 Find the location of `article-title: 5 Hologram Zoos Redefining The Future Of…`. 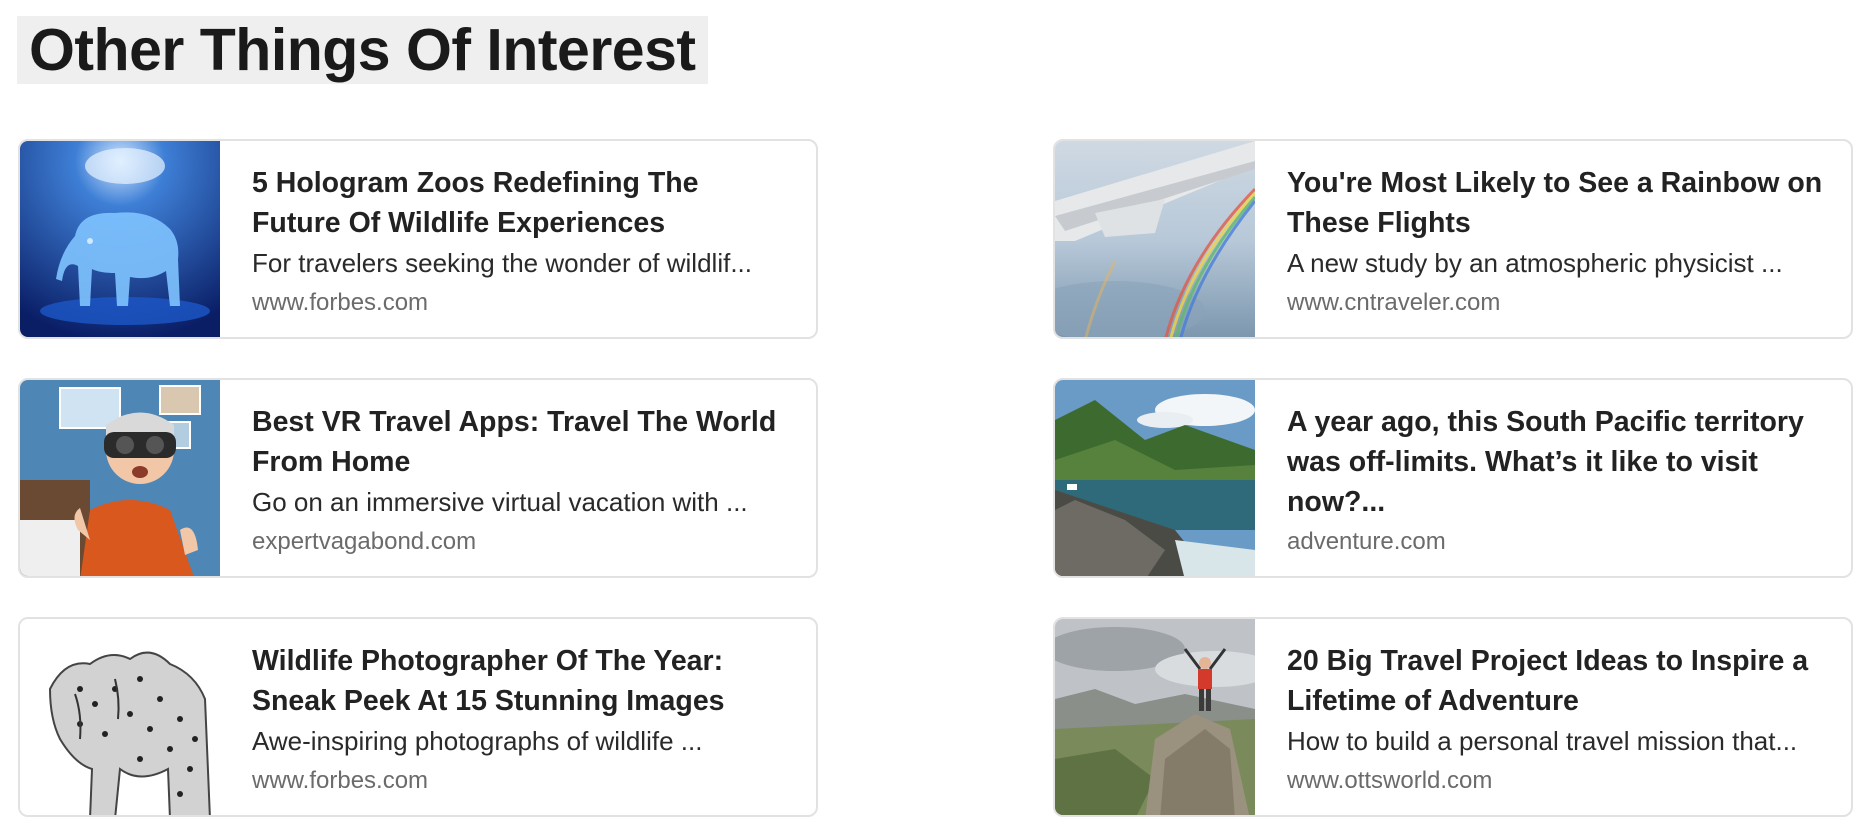

article-title: 5 Hologram Zoos Redefining The Future Of… is located at coordinates (520, 203).